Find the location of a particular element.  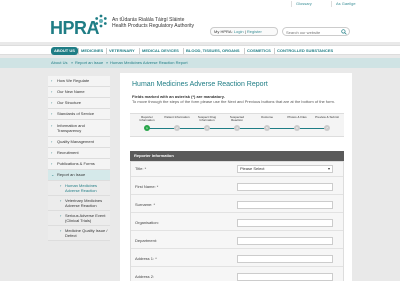

form-row-address-2: Address 2: is located at coordinates (237, 275).